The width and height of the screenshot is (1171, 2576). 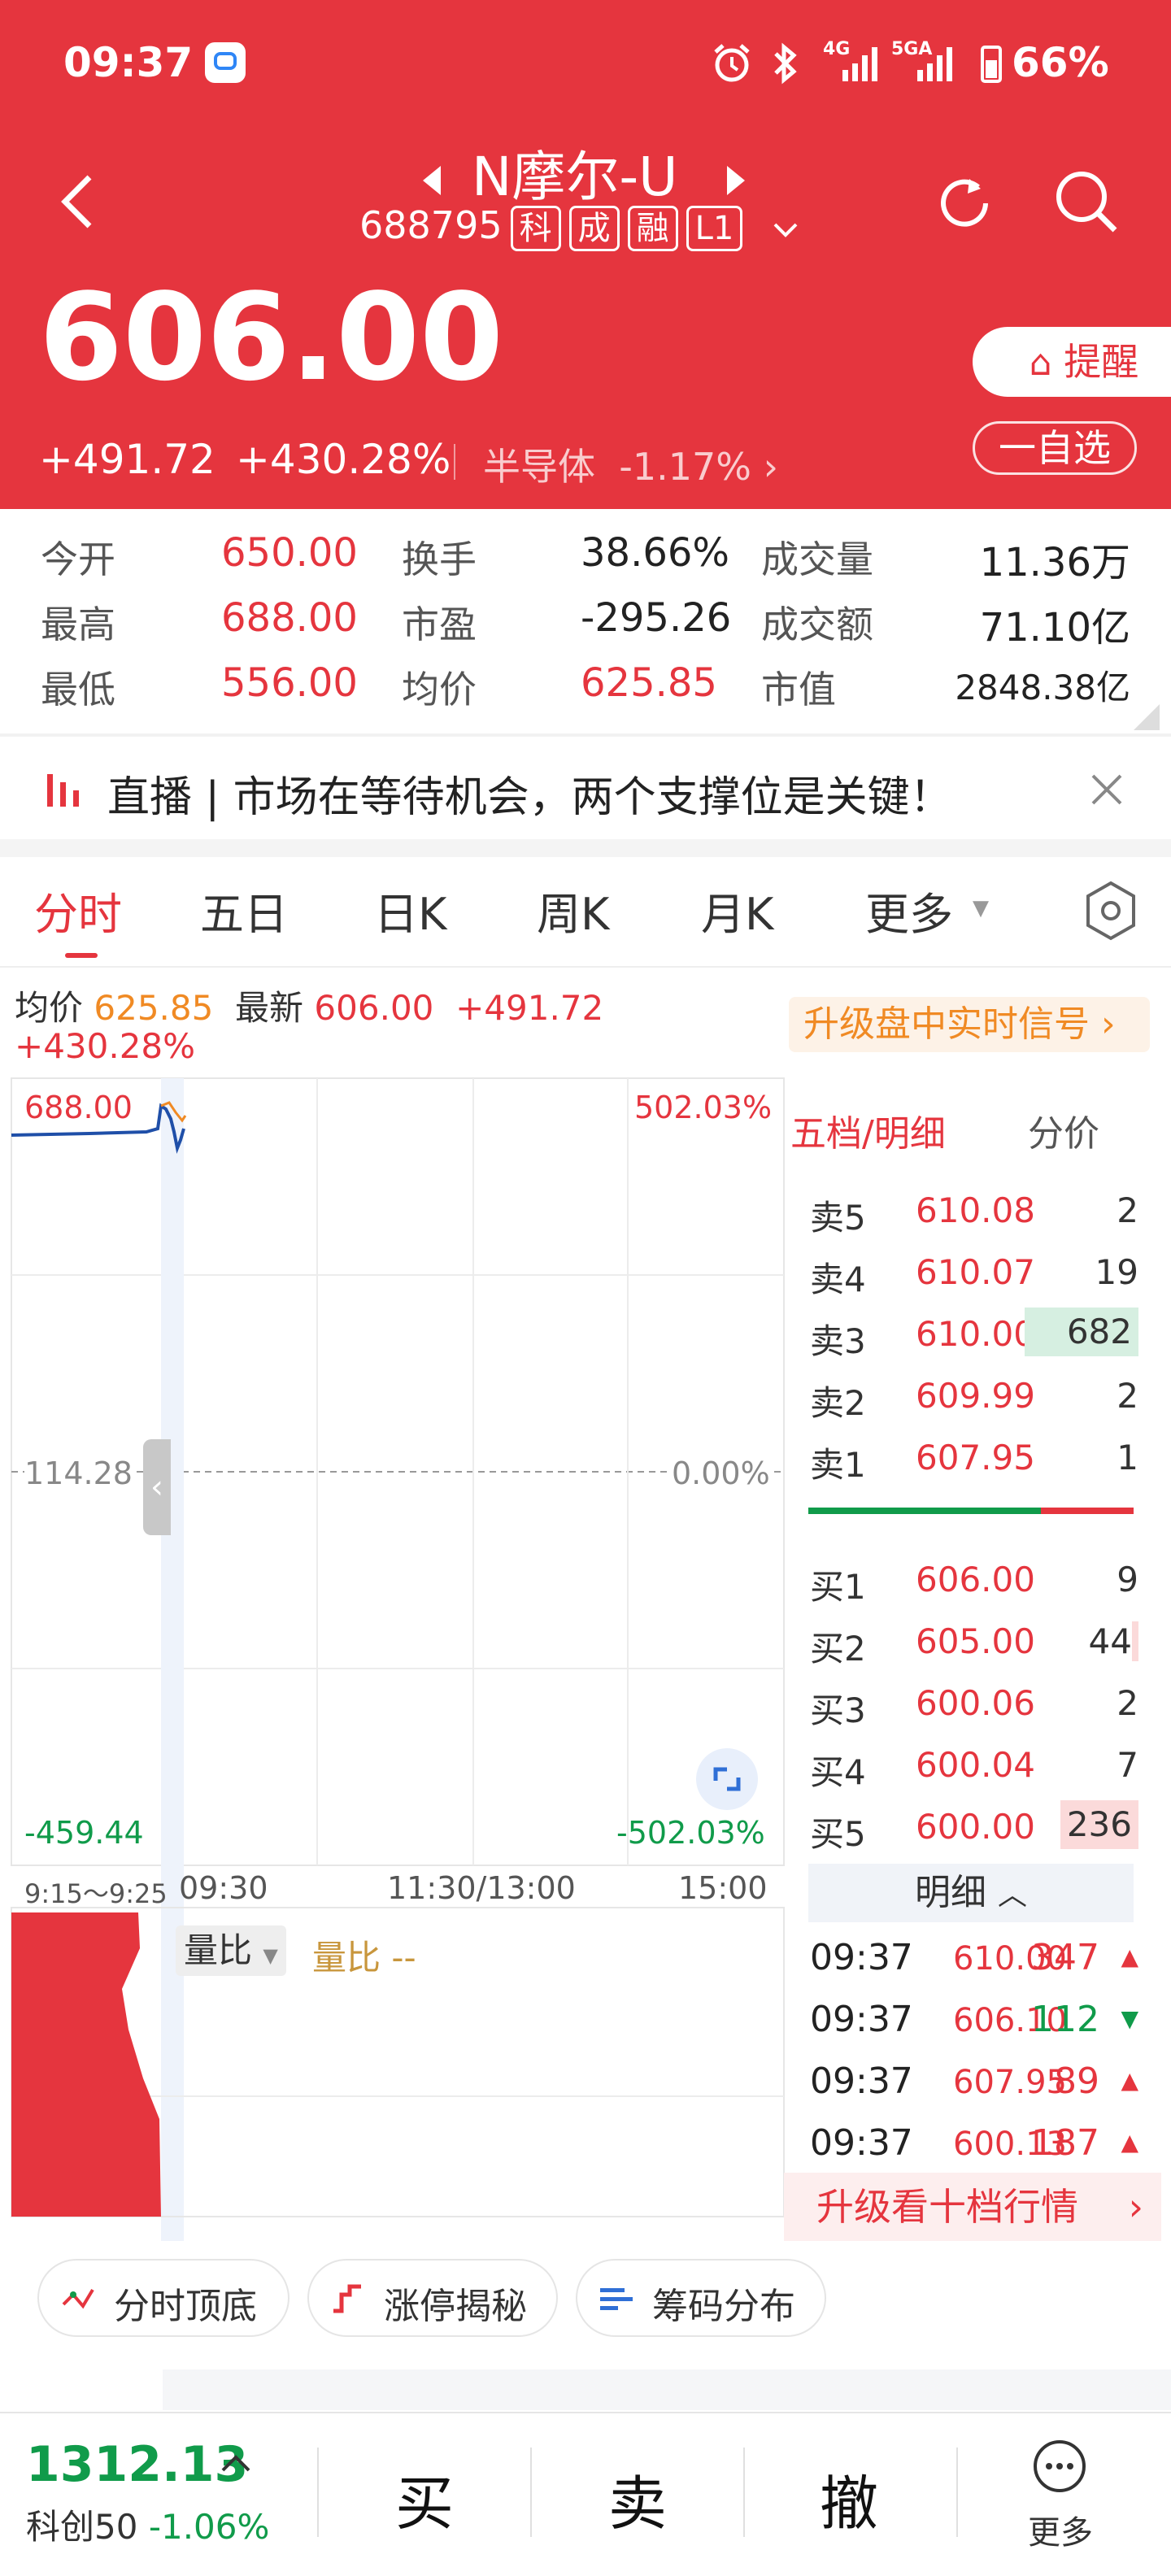 I want to click on tab-3: 周K, so click(x=573, y=910).